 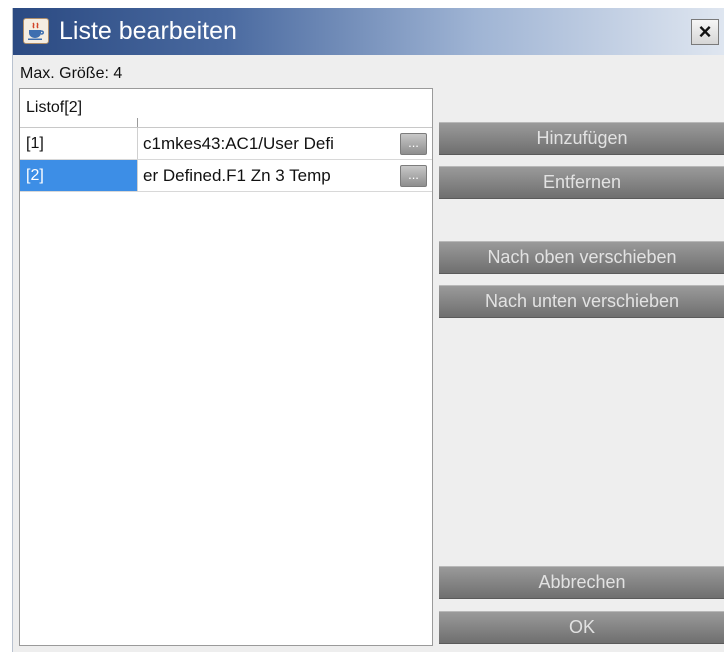 What do you see at coordinates (79, 143) in the screenshot?
I see `row-index: [1]` at bounding box center [79, 143].